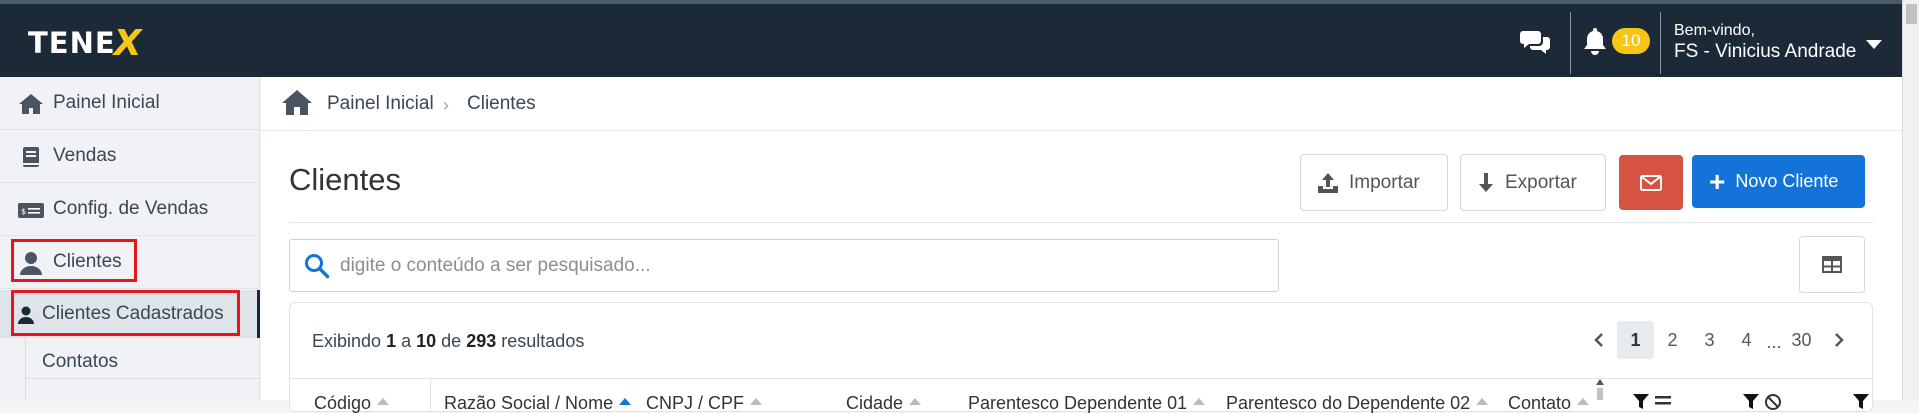  I want to click on sidebar-tree-line, so click(25, 369).